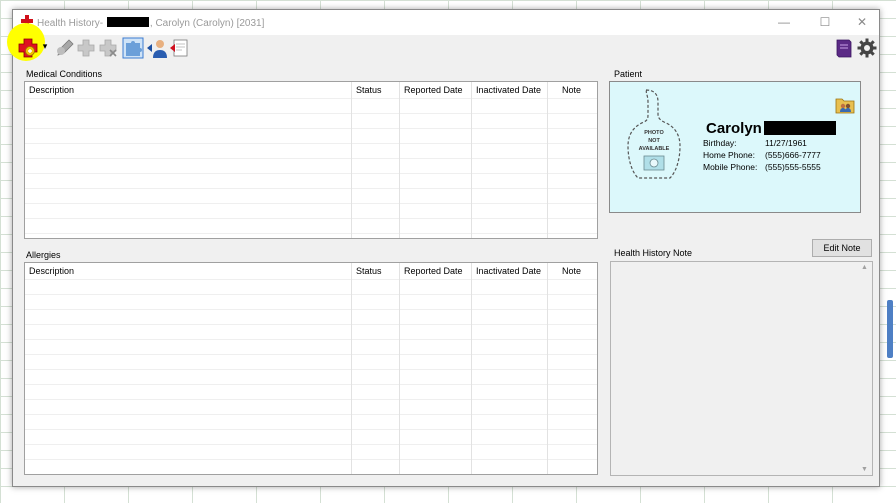  Describe the element at coordinates (741, 368) in the screenshot. I see `health-history-note-textarea: ▲ ▼` at that location.